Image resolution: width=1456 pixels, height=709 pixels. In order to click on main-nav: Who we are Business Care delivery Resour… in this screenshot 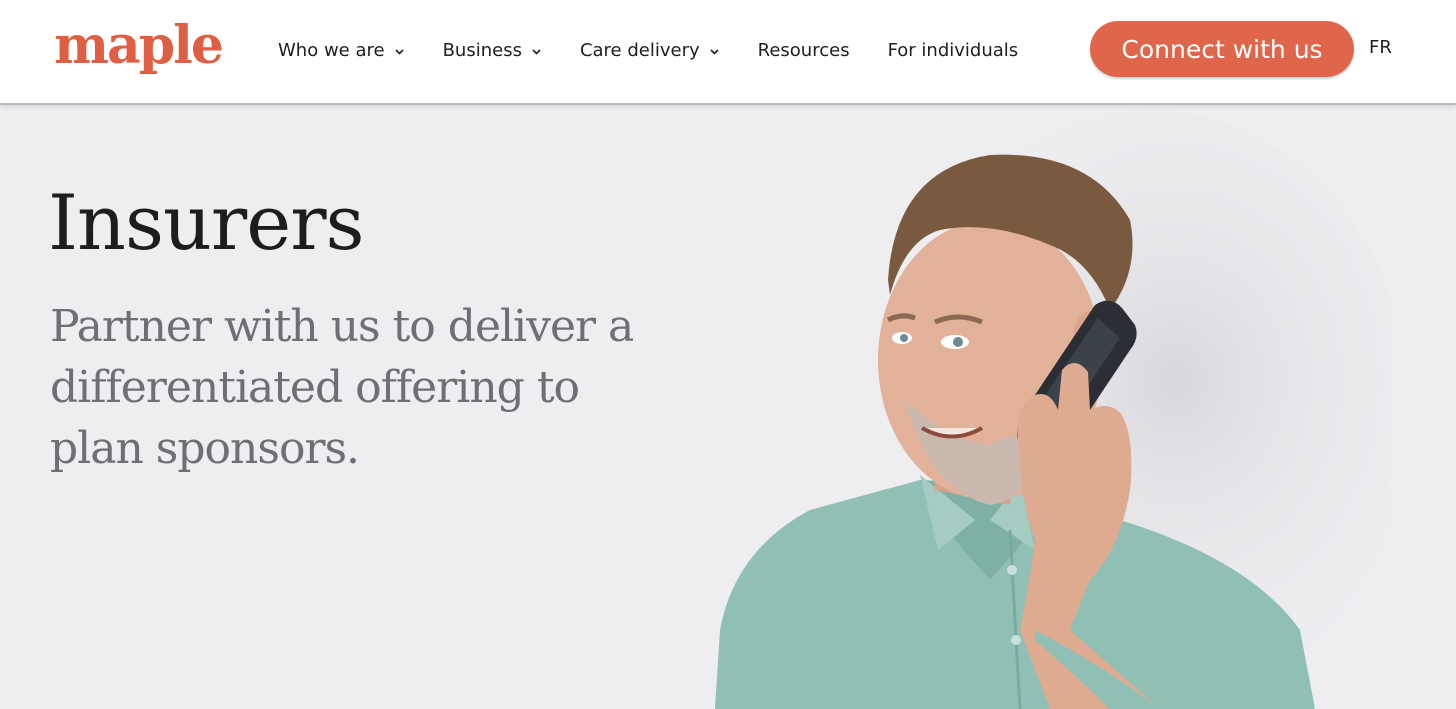, I will do `click(667, 50)`.